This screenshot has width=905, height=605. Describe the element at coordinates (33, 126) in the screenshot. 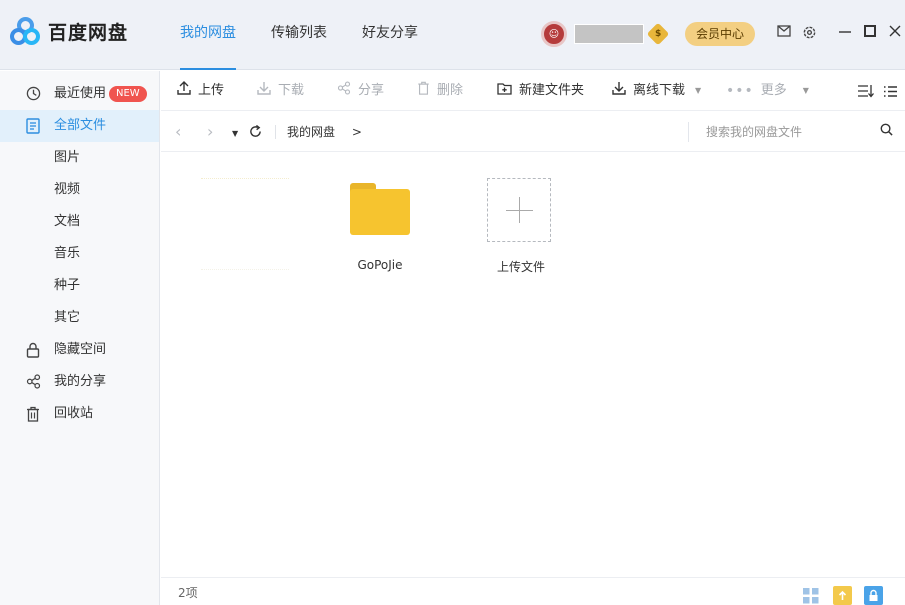

I see `file-list-icon` at that location.